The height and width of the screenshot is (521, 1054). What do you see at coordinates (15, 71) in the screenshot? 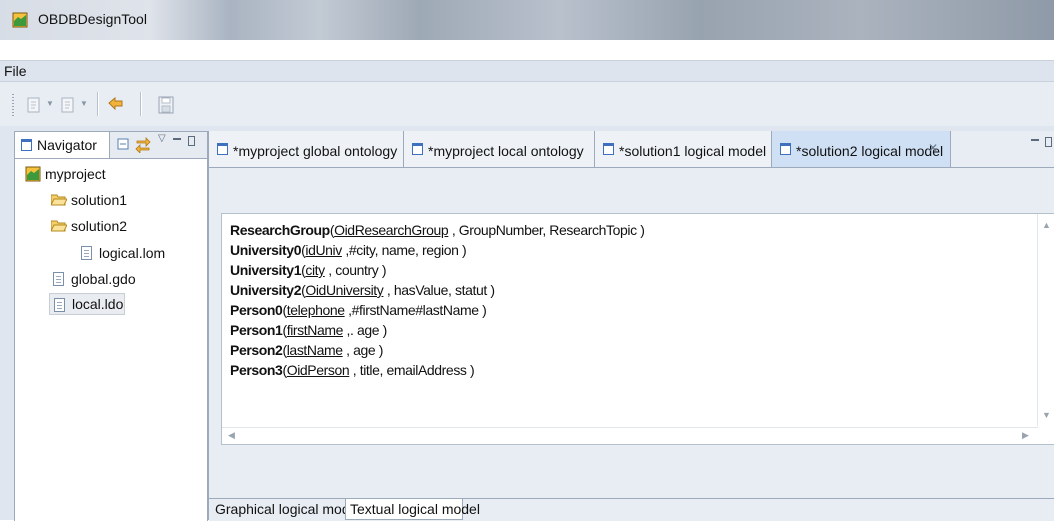
I see `menu-file: File` at bounding box center [15, 71].